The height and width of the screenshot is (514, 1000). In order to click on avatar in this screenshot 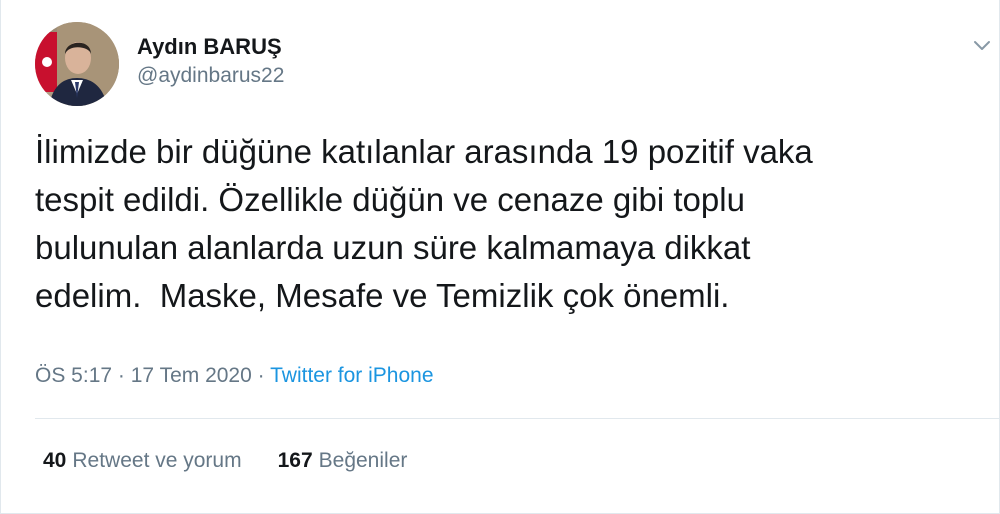, I will do `click(77, 64)`.